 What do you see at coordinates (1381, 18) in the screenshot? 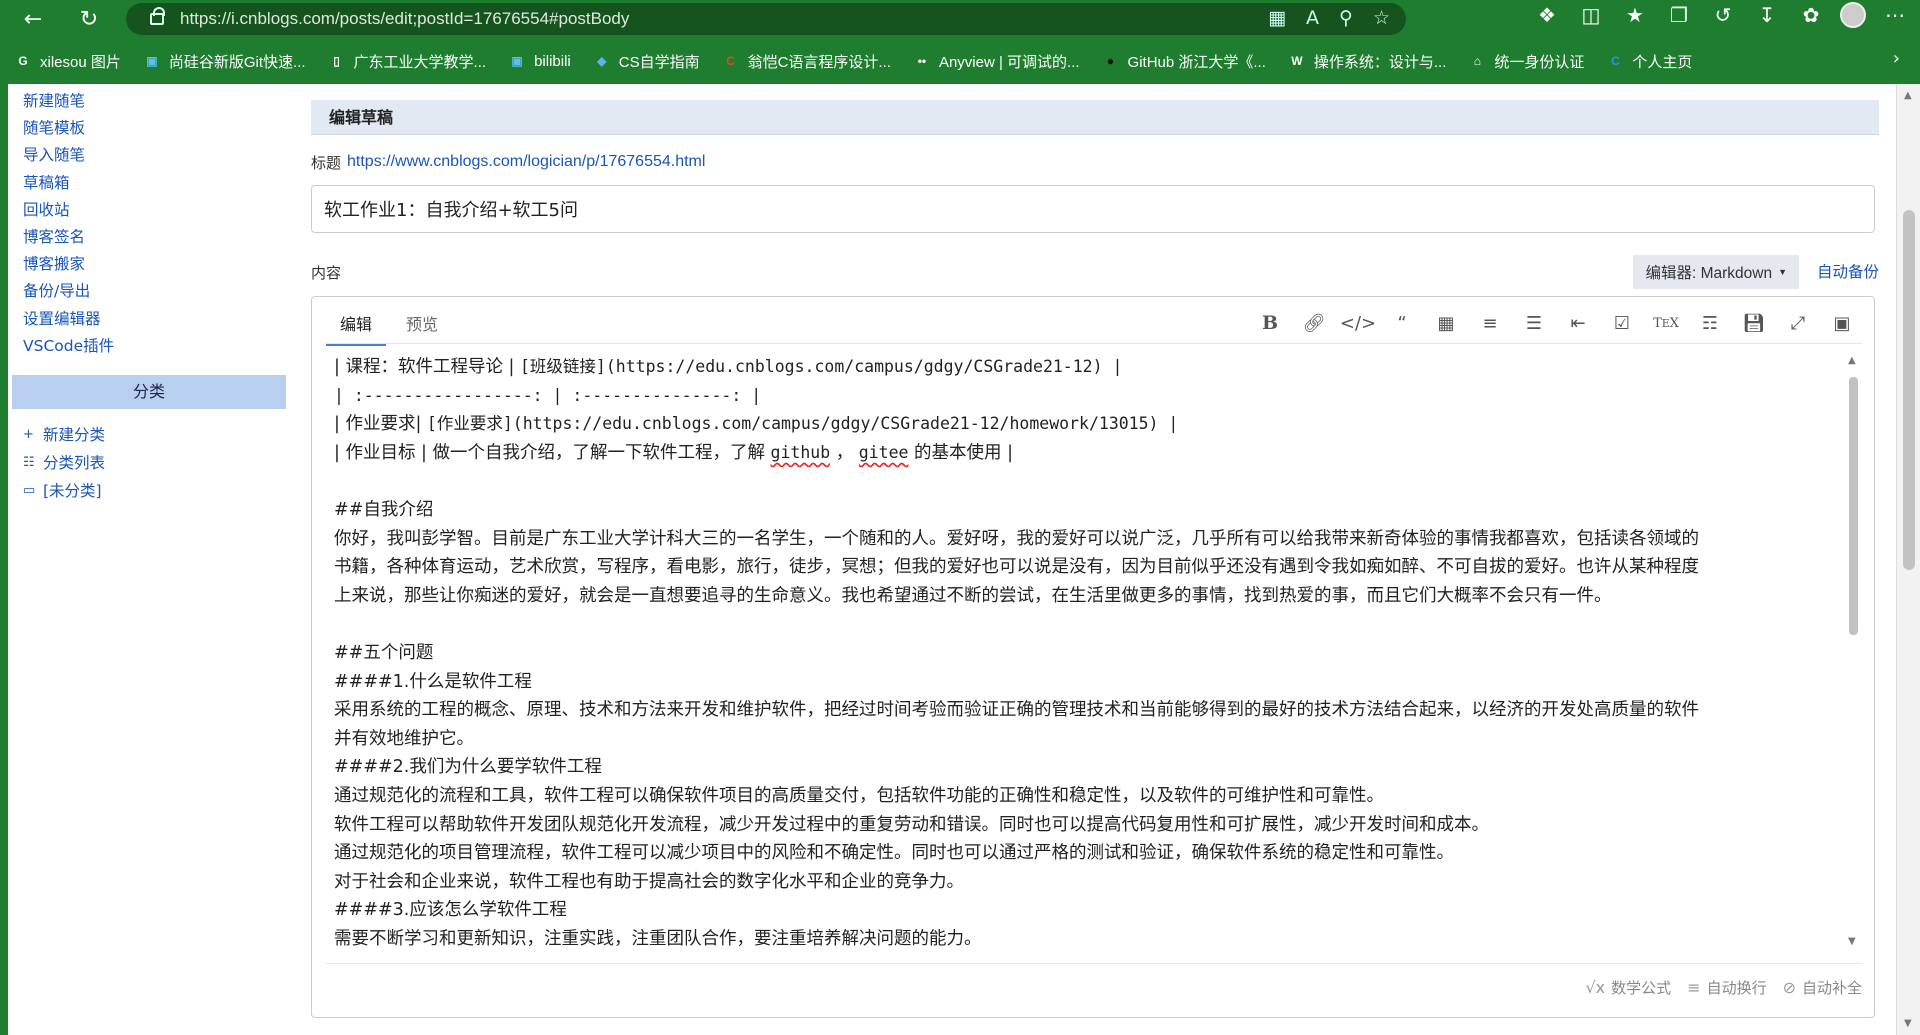
I see `favorite-star-icon: ☆` at bounding box center [1381, 18].